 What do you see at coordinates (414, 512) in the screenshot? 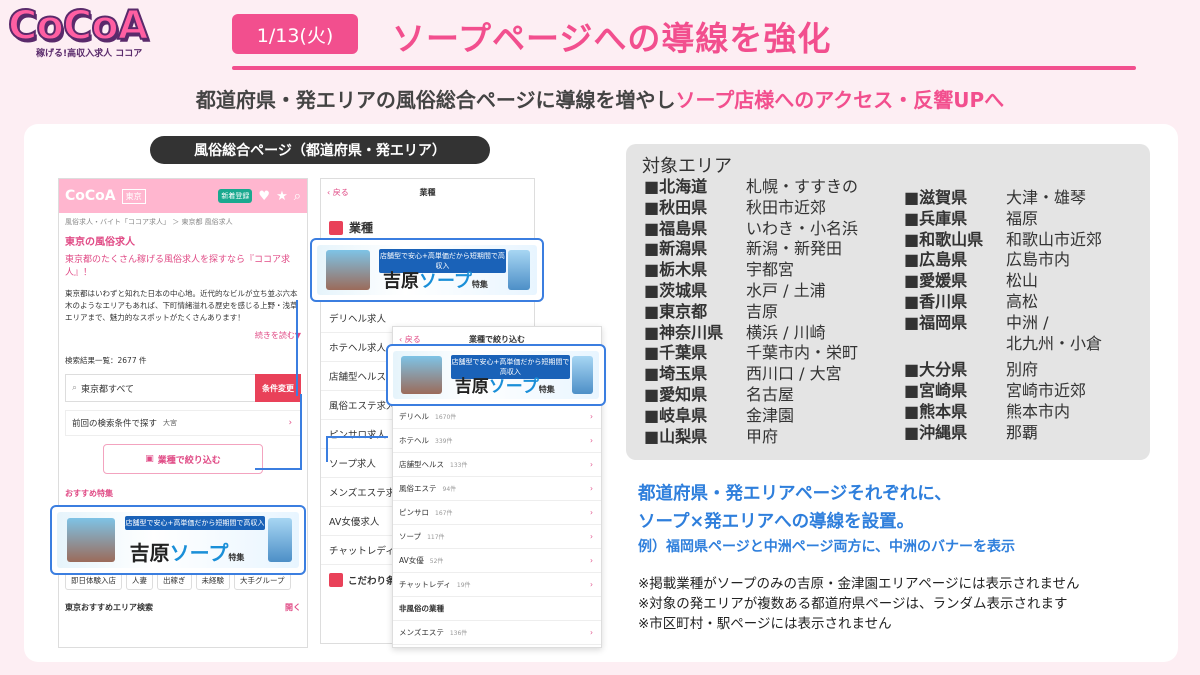
I see `filter-item-name: ピンサロ` at bounding box center [414, 512].